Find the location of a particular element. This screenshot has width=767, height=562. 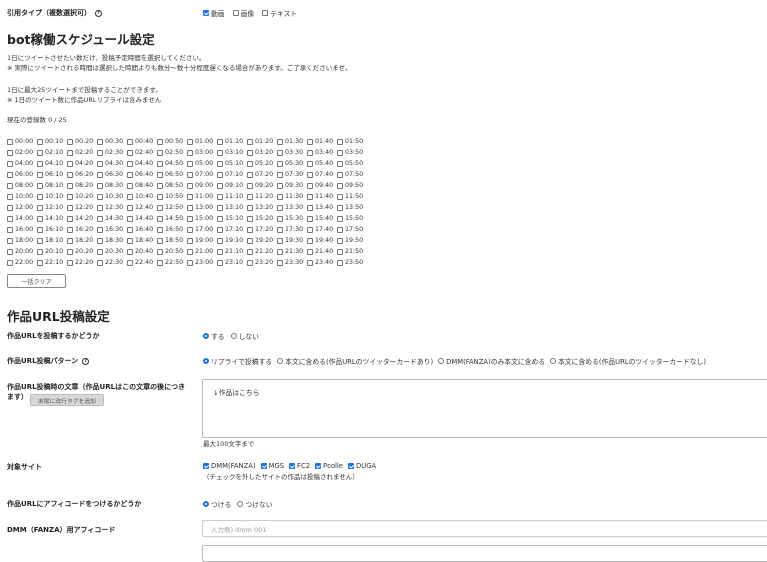

time-slot: 04:00 is located at coordinates (22, 163).